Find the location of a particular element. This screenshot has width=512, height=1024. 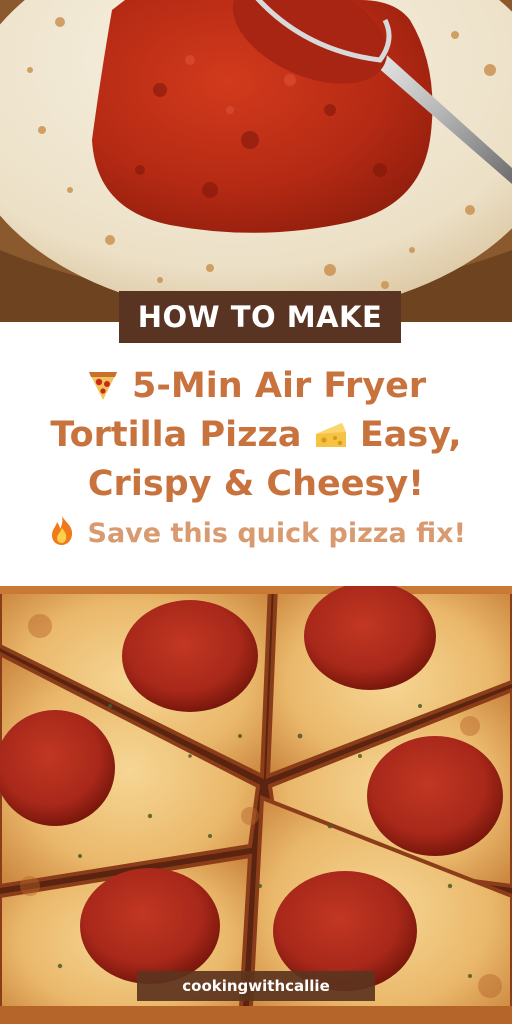

pizza-icon is located at coordinates (103, 390).